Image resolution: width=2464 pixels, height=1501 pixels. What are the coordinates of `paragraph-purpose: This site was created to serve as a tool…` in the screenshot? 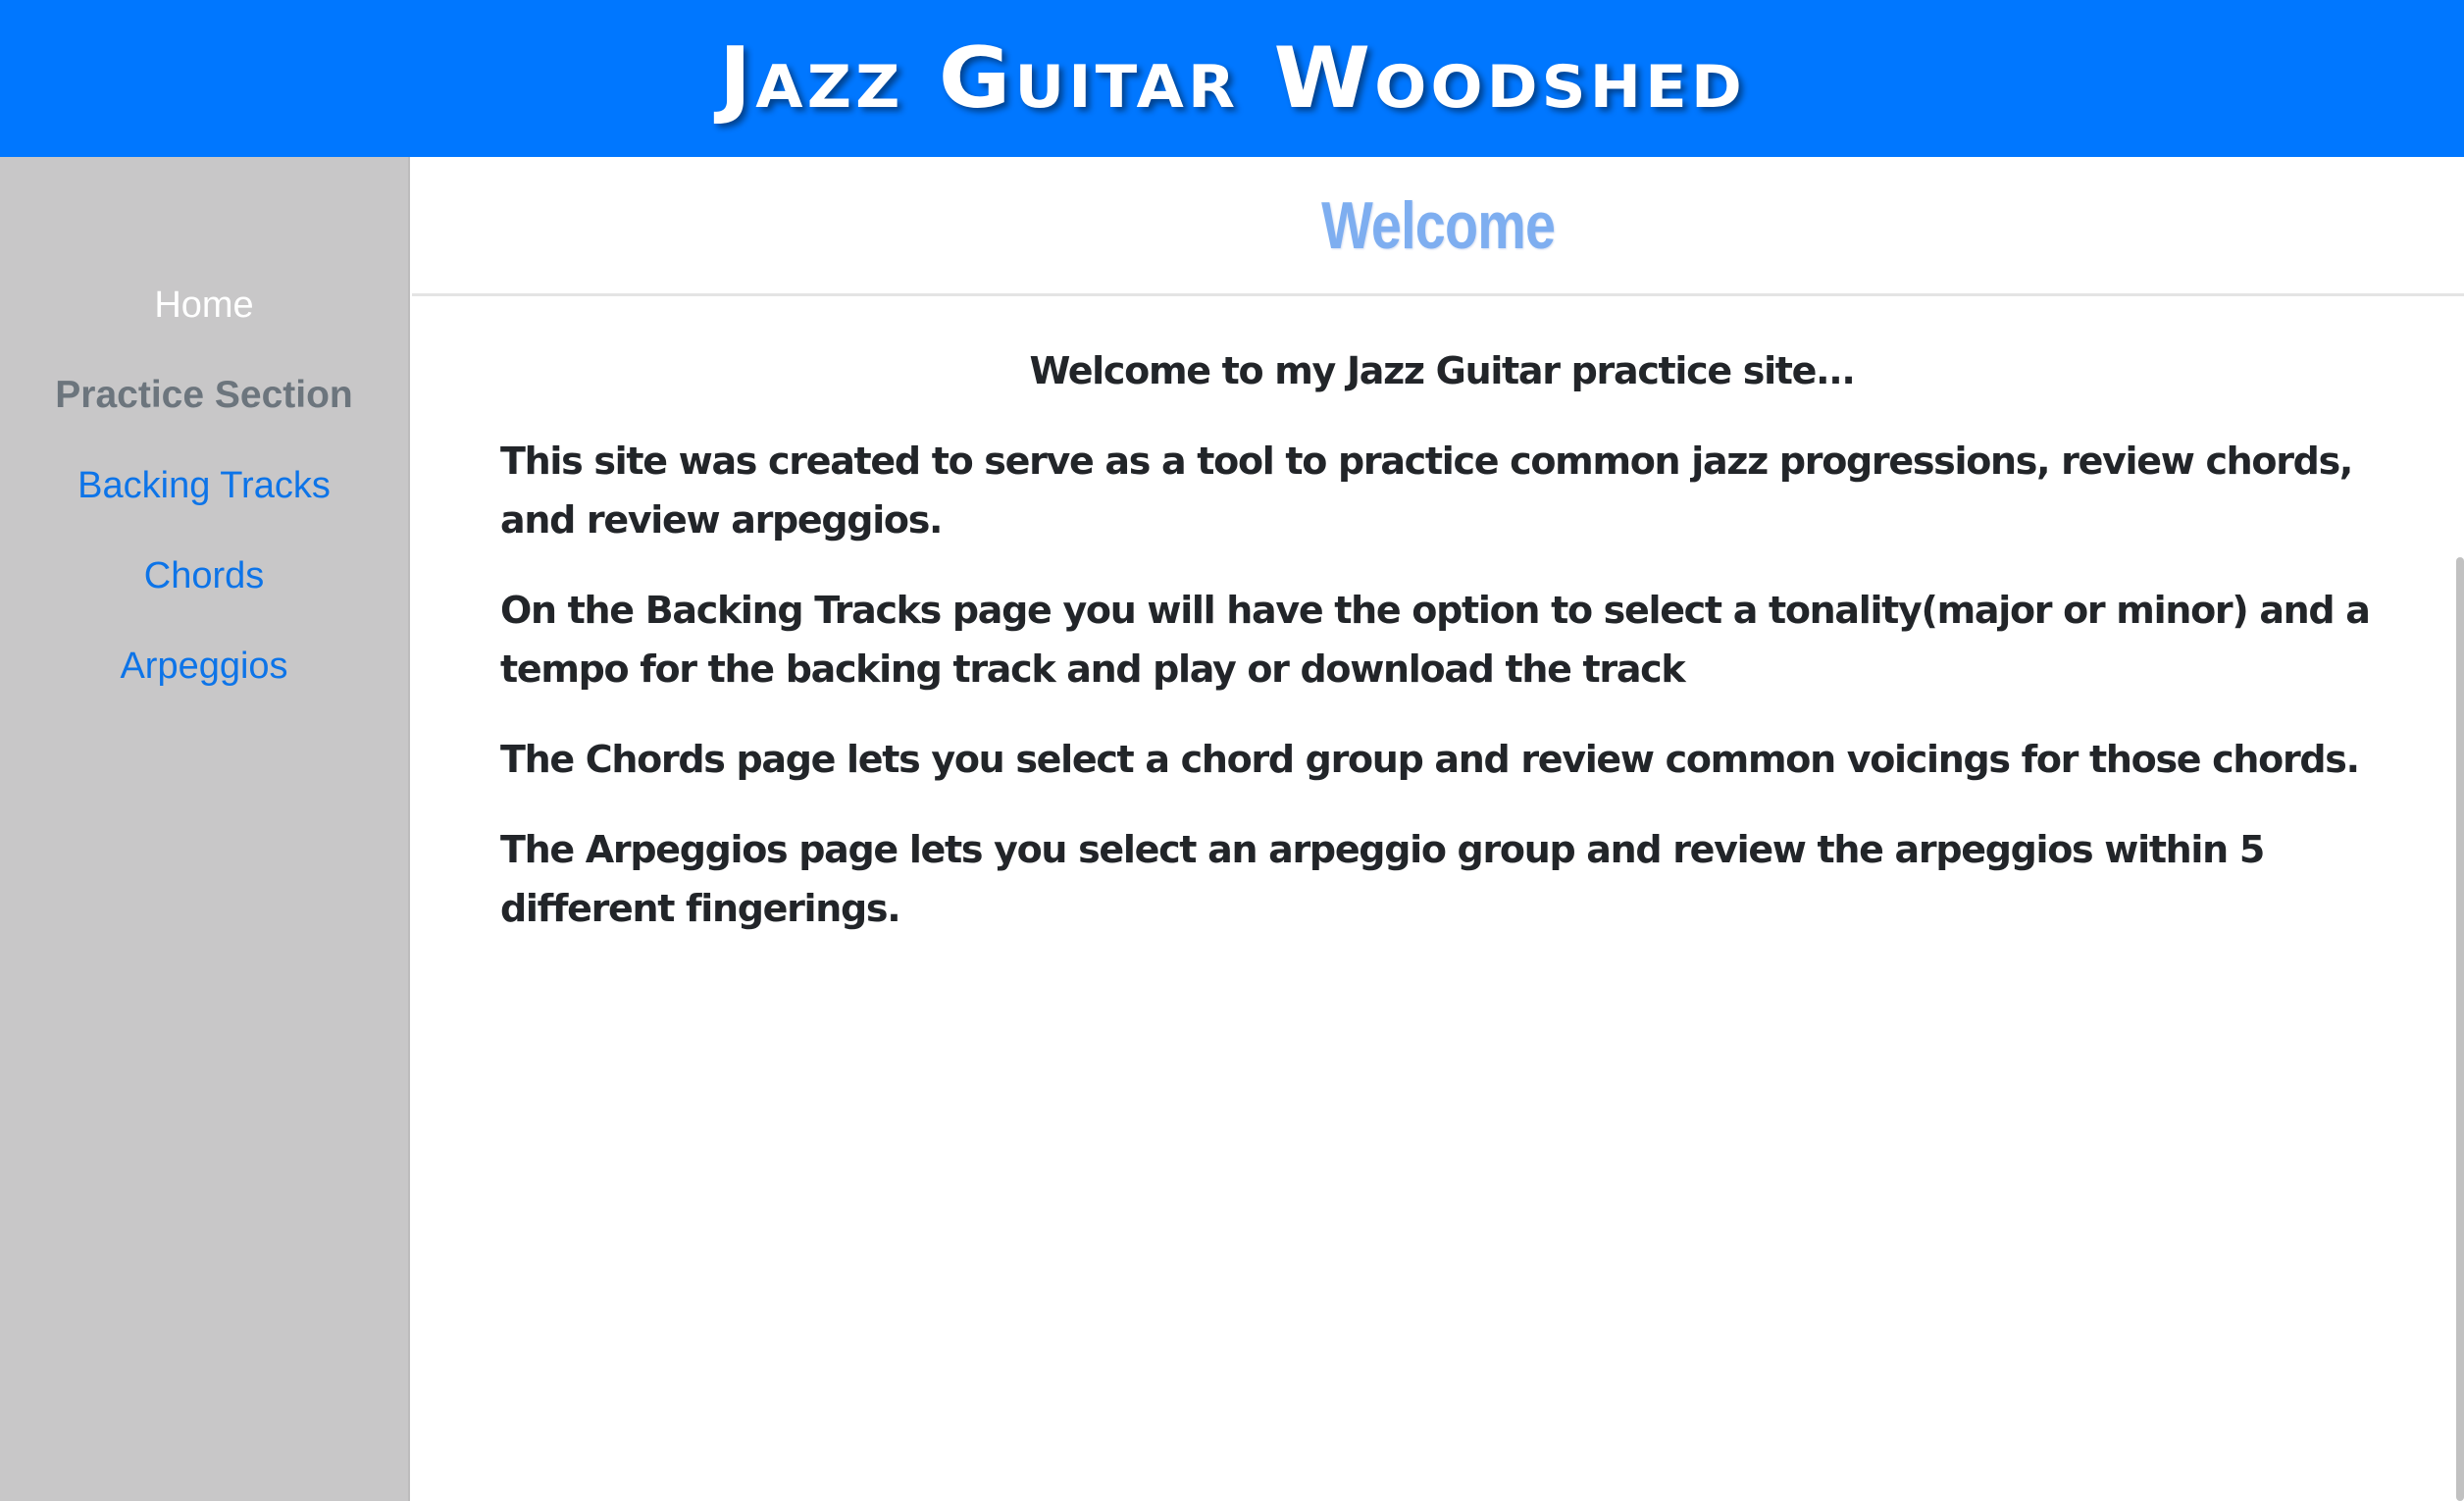 It's located at (1426, 491).